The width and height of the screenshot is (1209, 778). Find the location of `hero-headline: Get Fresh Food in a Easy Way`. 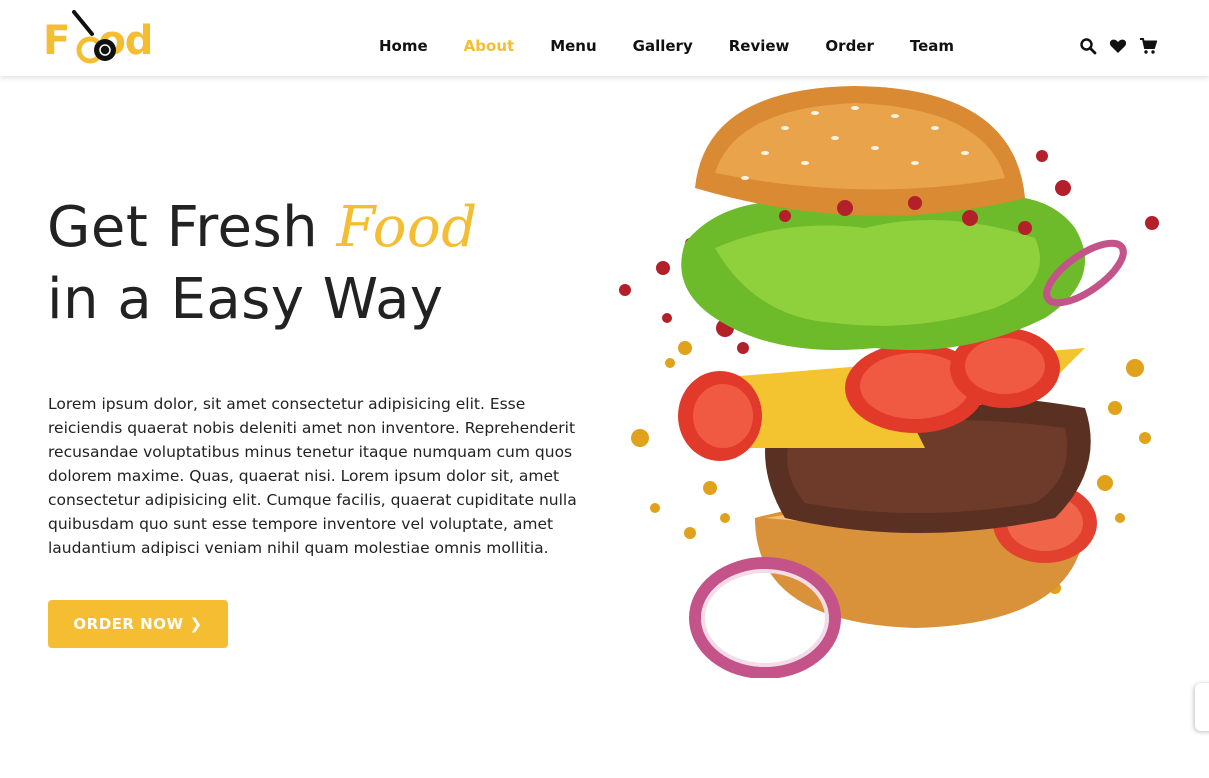

hero-headline: Get Fresh Food in a Easy Way is located at coordinates (327, 264).